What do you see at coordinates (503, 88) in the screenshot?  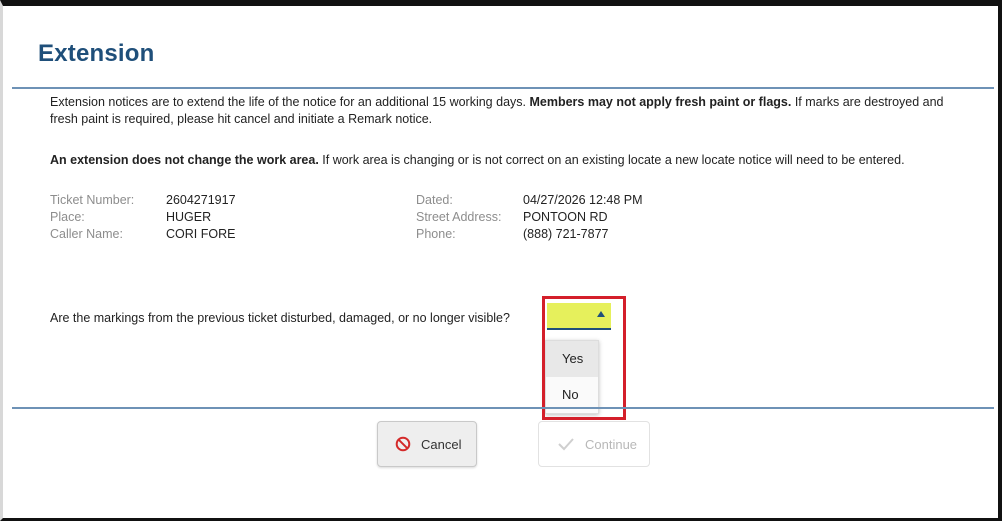 I see `header-divider` at bounding box center [503, 88].